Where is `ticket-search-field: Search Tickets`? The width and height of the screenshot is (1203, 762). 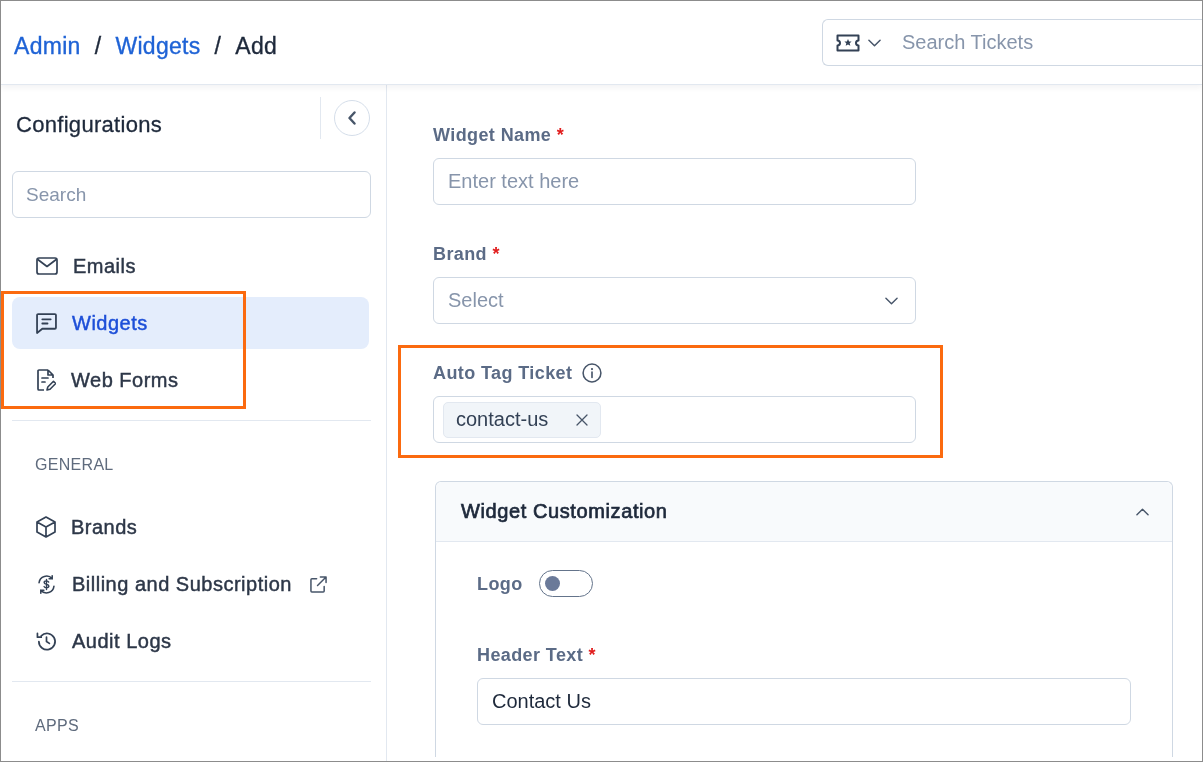 ticket-search-field: Search Tickets is located at coordinates (1012, 42).